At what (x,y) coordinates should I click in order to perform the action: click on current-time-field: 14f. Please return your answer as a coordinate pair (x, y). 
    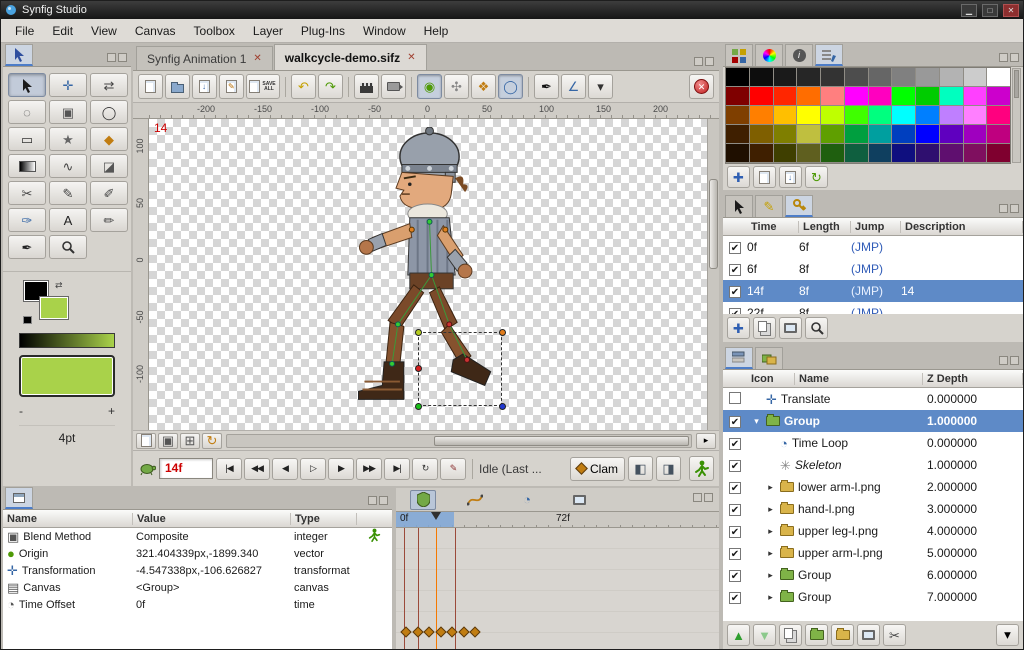
    Looking at the image, I should click on (186, 468).